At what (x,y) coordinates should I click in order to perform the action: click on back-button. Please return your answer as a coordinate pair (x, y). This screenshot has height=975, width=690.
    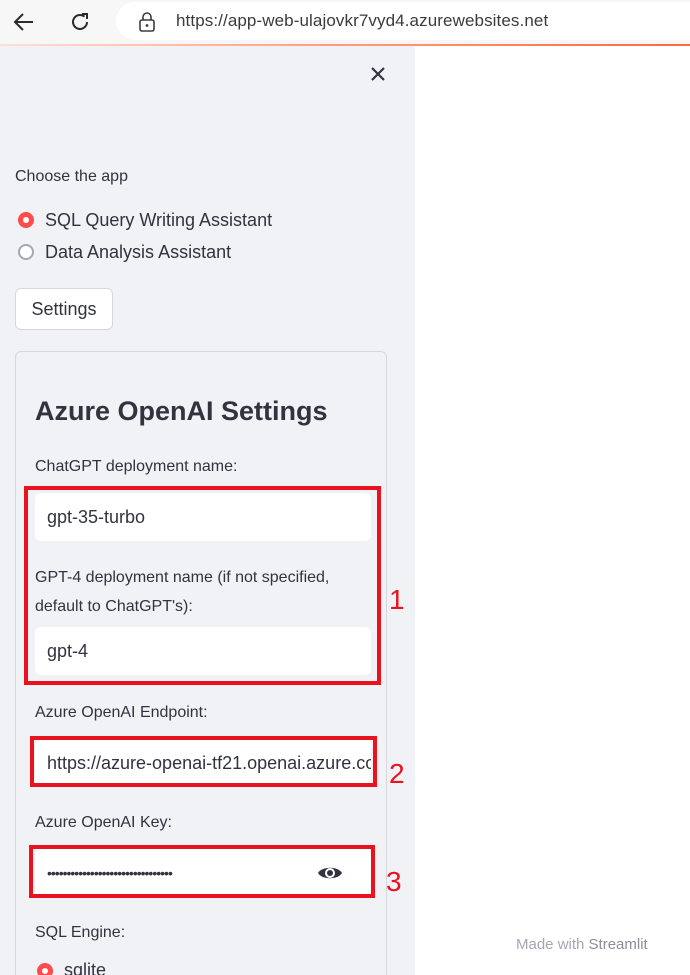
    Looking at the image, I should click on (24, 22).